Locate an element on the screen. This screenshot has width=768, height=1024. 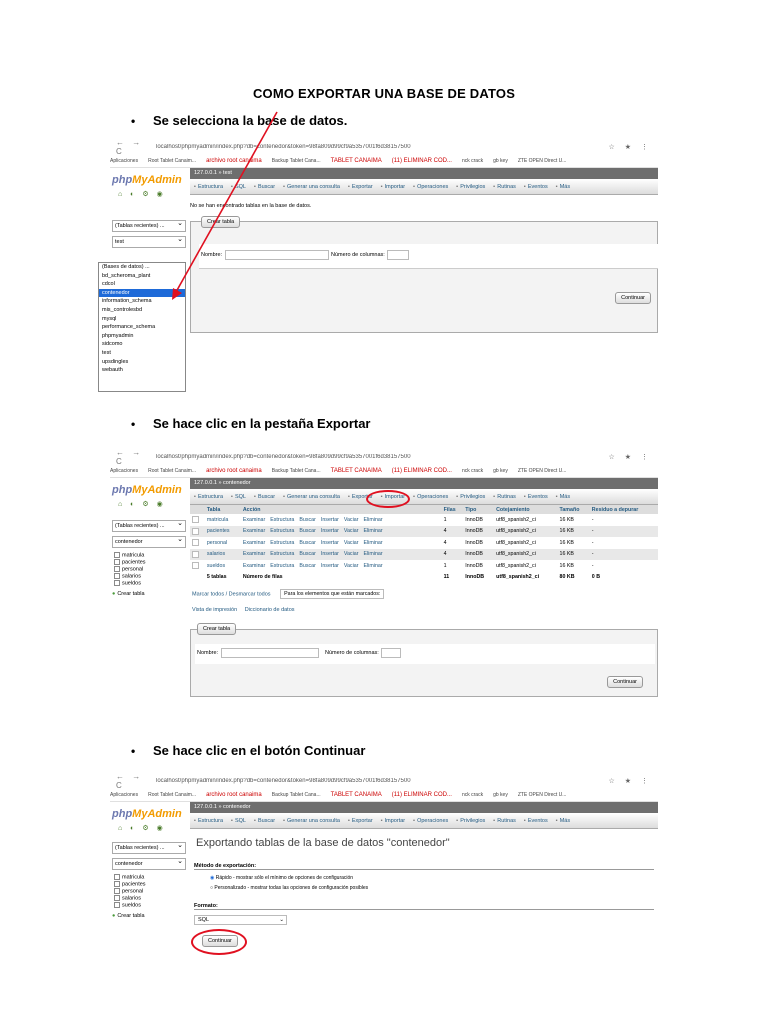
radio-selected-icon: ◉ is located at coordinates (212, 878).